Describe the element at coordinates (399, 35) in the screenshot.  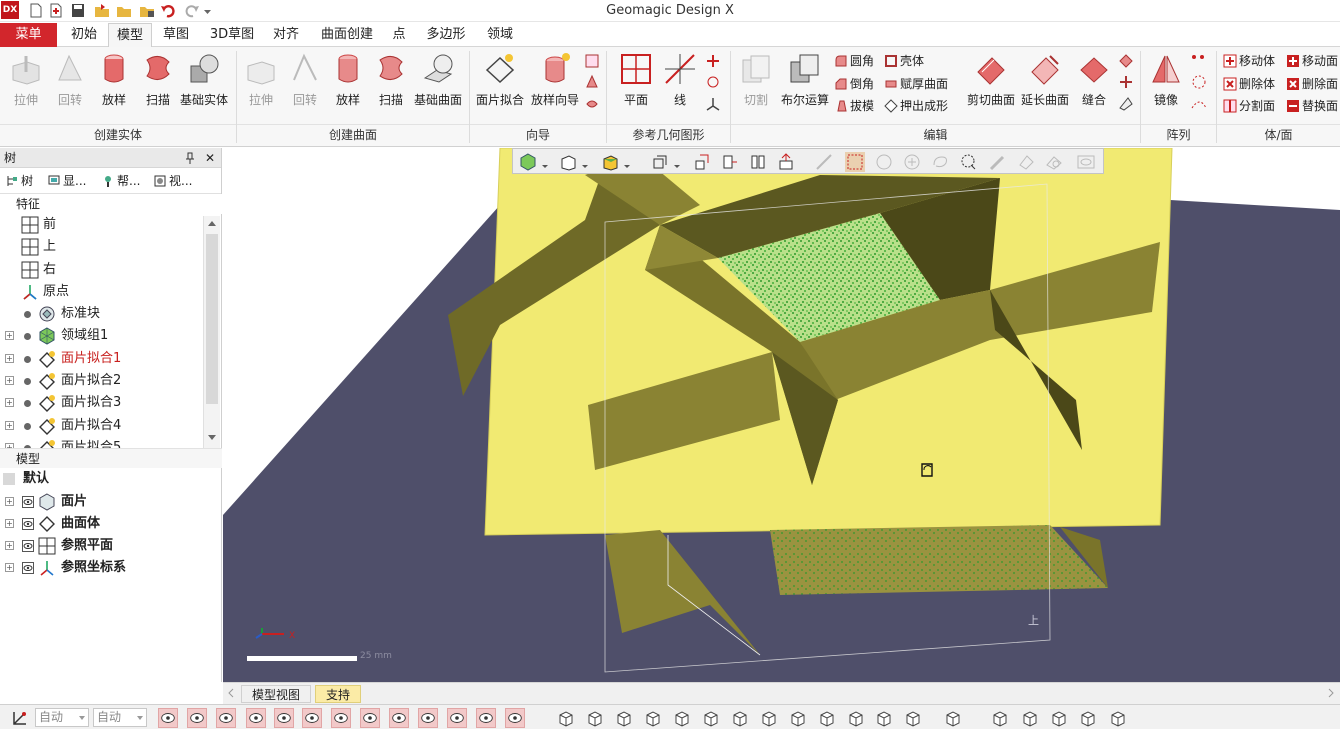
I see `tab-point: 点` at that location.